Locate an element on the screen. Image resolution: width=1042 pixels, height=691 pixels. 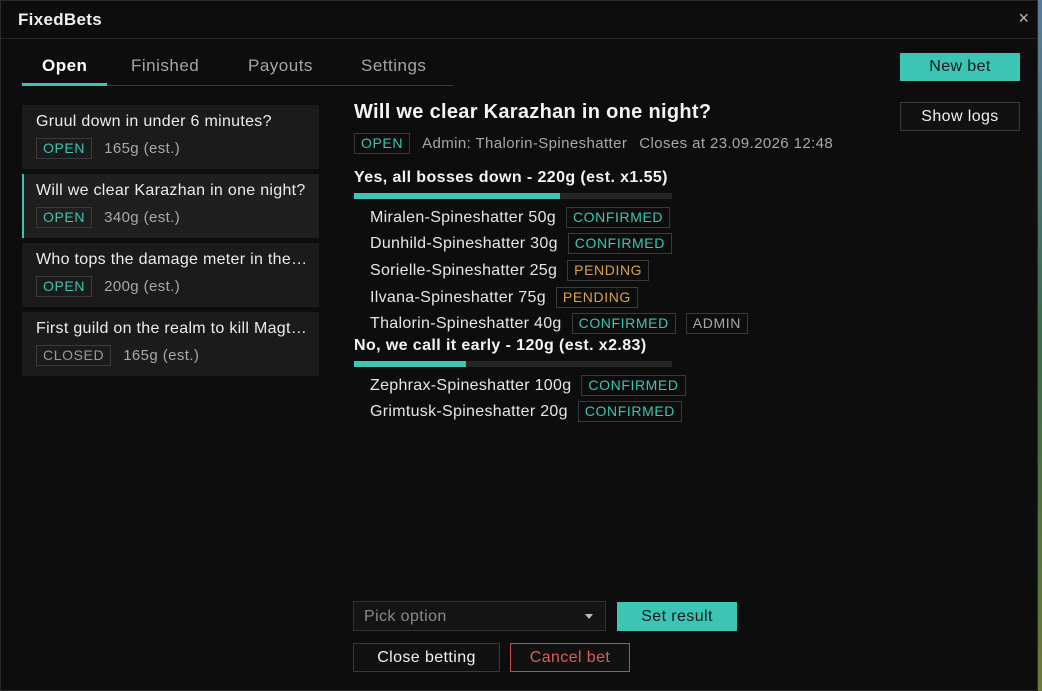
option-heading: Yes, all bosses down - 220g (est. x1.55) is located at coordinates (511, 177).